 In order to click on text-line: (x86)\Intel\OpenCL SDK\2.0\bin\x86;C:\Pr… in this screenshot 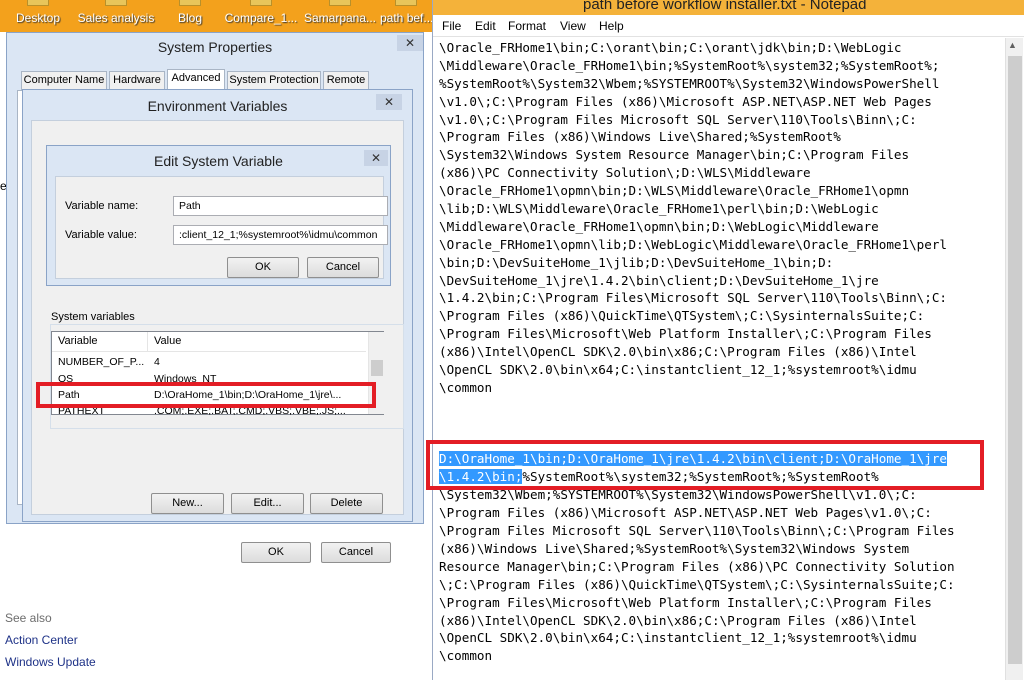, I will do `click(720, 621)`.